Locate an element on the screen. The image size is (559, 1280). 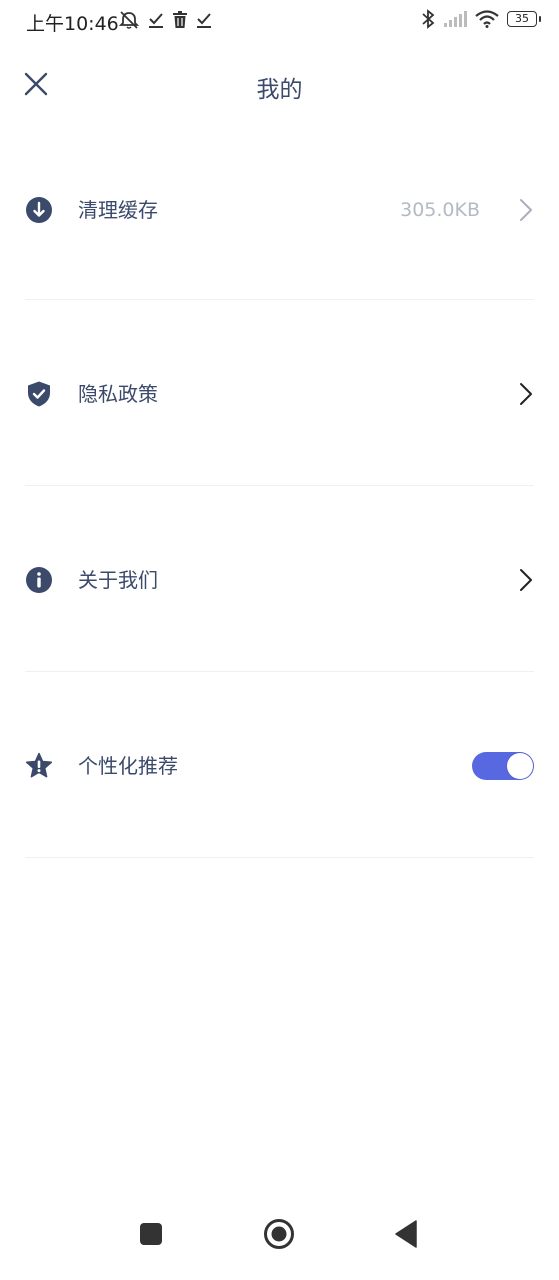
toggle-knob is located at coordinates (520, 766).